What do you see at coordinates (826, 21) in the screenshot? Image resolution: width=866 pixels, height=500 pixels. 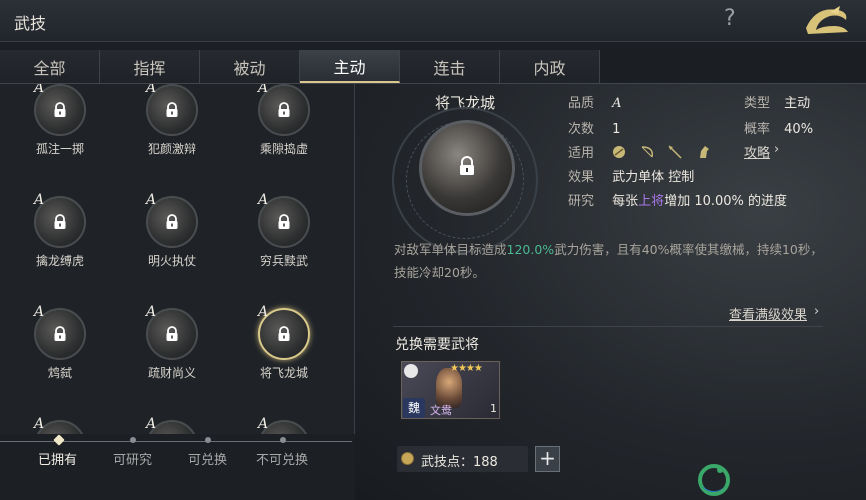 I see `dragon-back-icon` at bounding box center [826, 21].